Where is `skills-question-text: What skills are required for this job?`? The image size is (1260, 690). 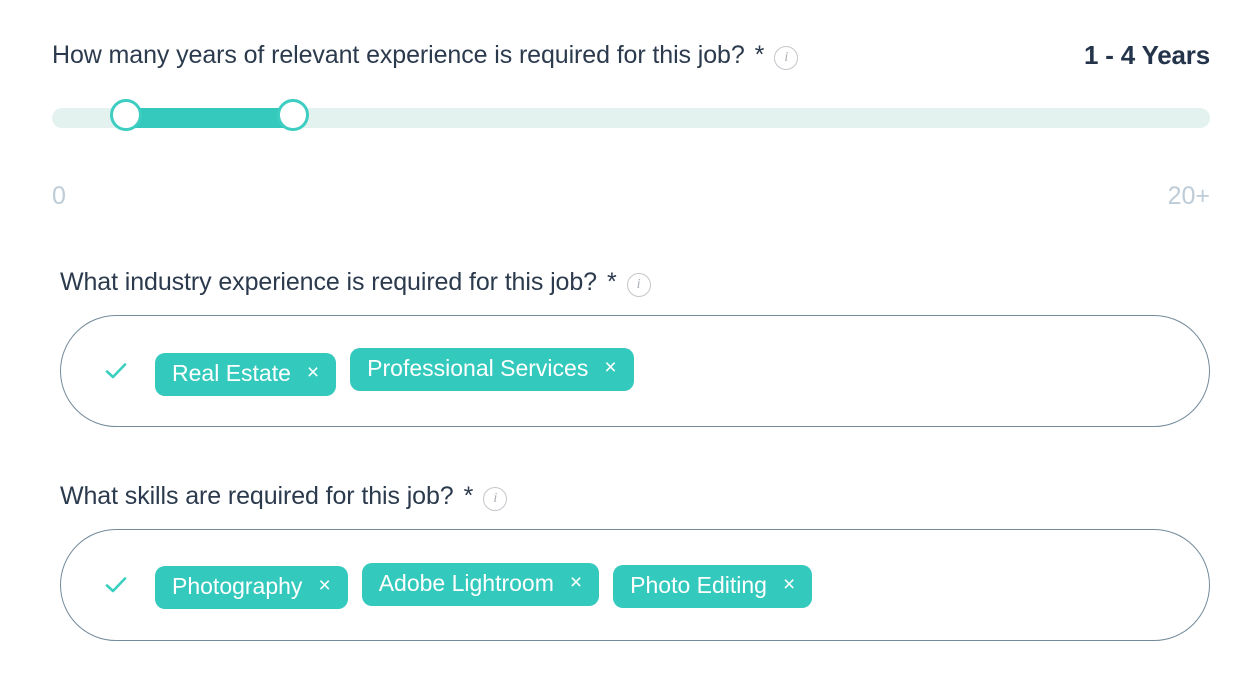
skills-question-text: What skills are required for this job? is located at coordinates (257, 495).